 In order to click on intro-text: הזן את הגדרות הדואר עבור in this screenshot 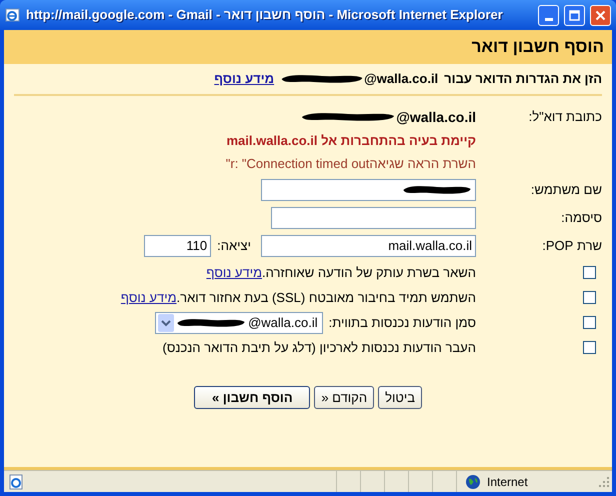, I will do `click(523, 79)`.